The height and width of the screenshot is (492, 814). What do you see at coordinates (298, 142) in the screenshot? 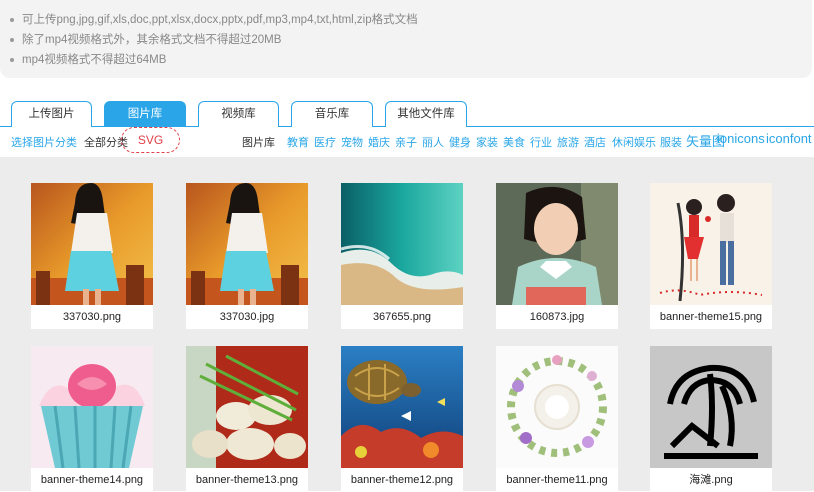
I see `category-education: 教育` at bounding box center [298, 142].